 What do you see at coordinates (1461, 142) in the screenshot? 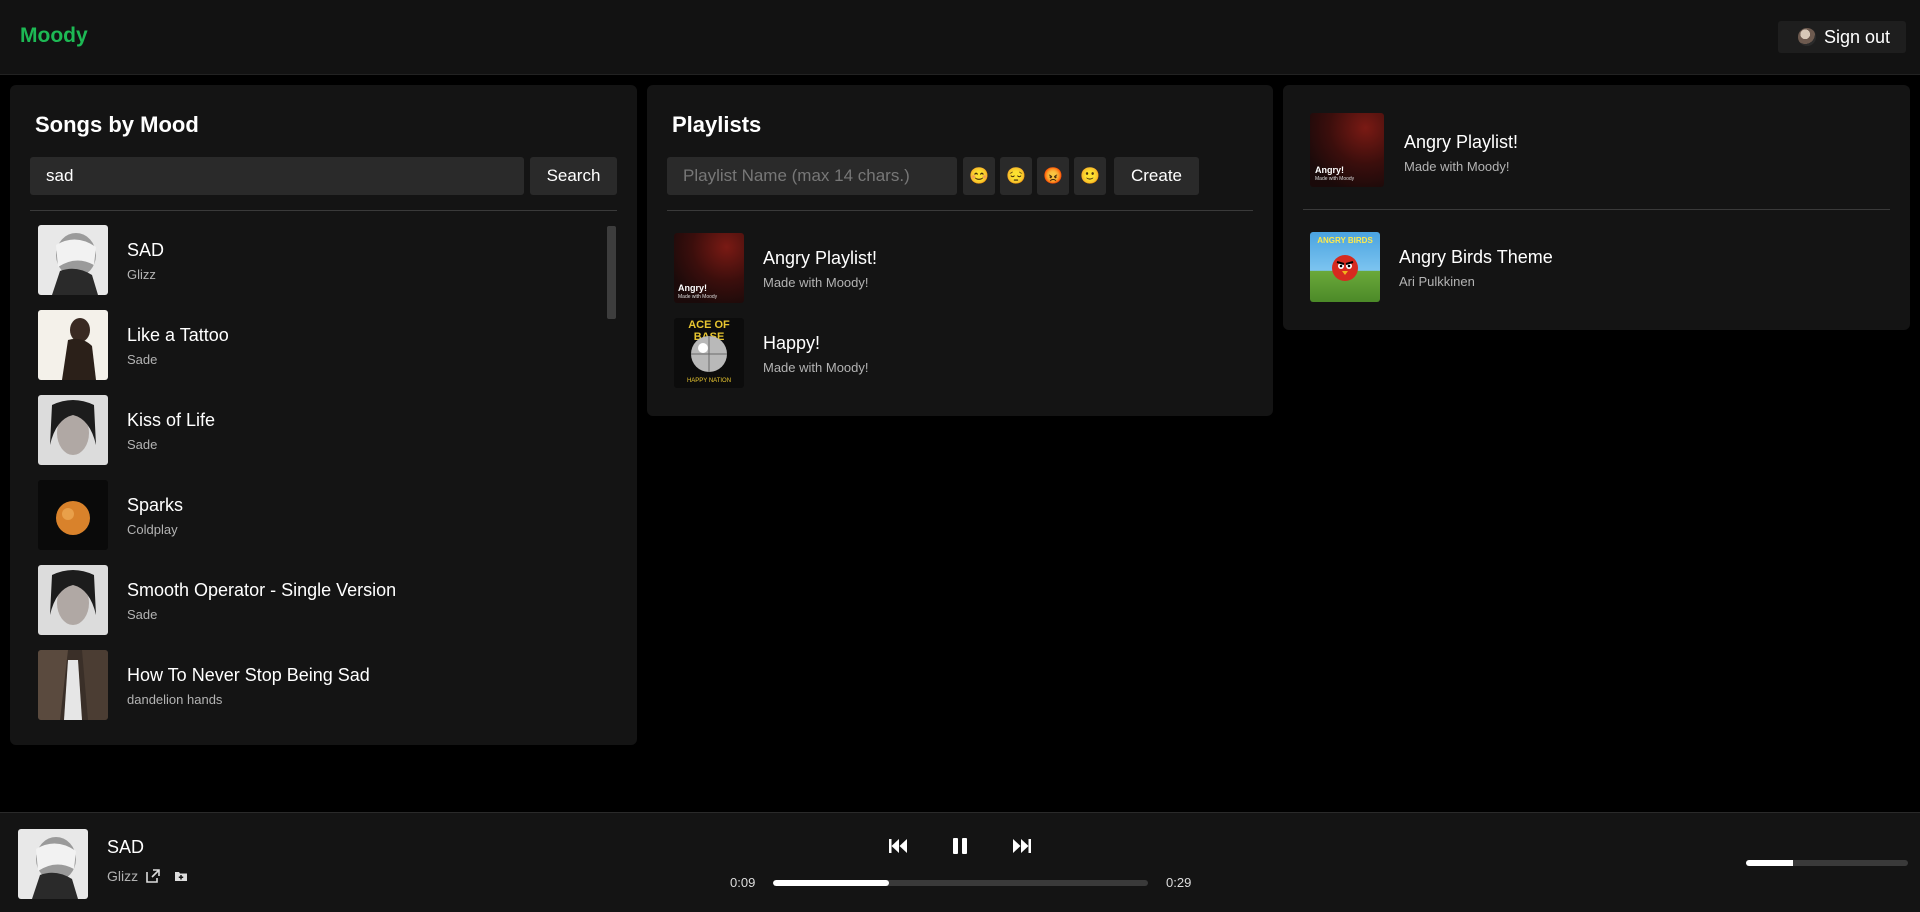
I see `playlist-header-name: Angry Playlist!` at bounding box center [1461, 142].